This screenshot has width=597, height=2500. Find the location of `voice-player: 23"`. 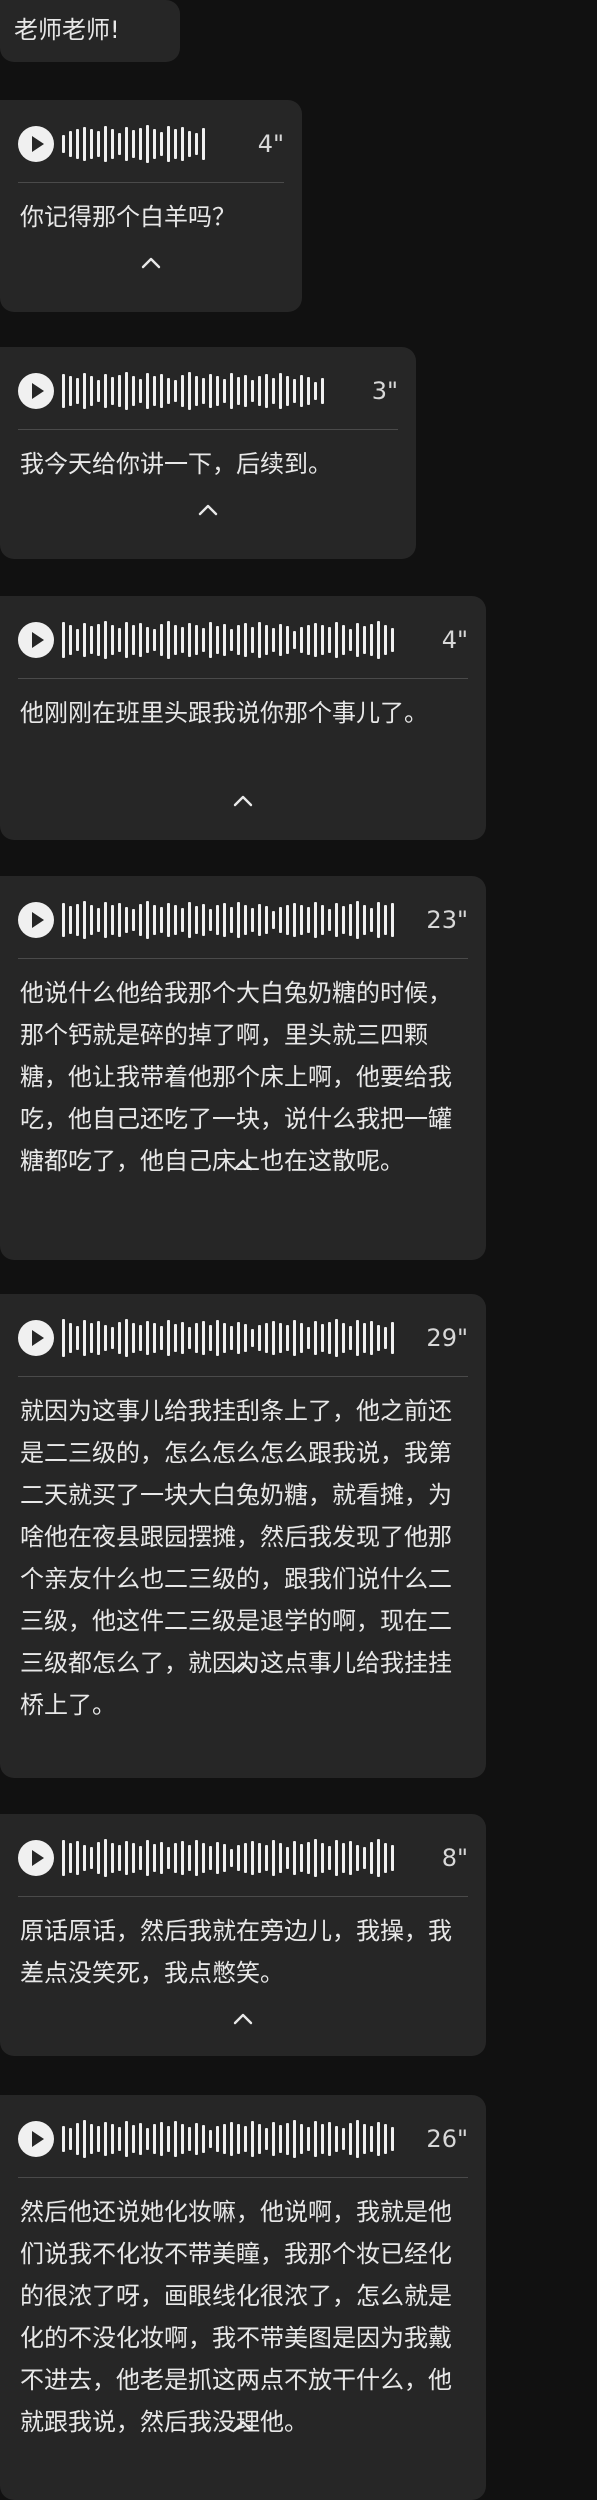

voice-player: 23" is located at coordinates (243, 920).